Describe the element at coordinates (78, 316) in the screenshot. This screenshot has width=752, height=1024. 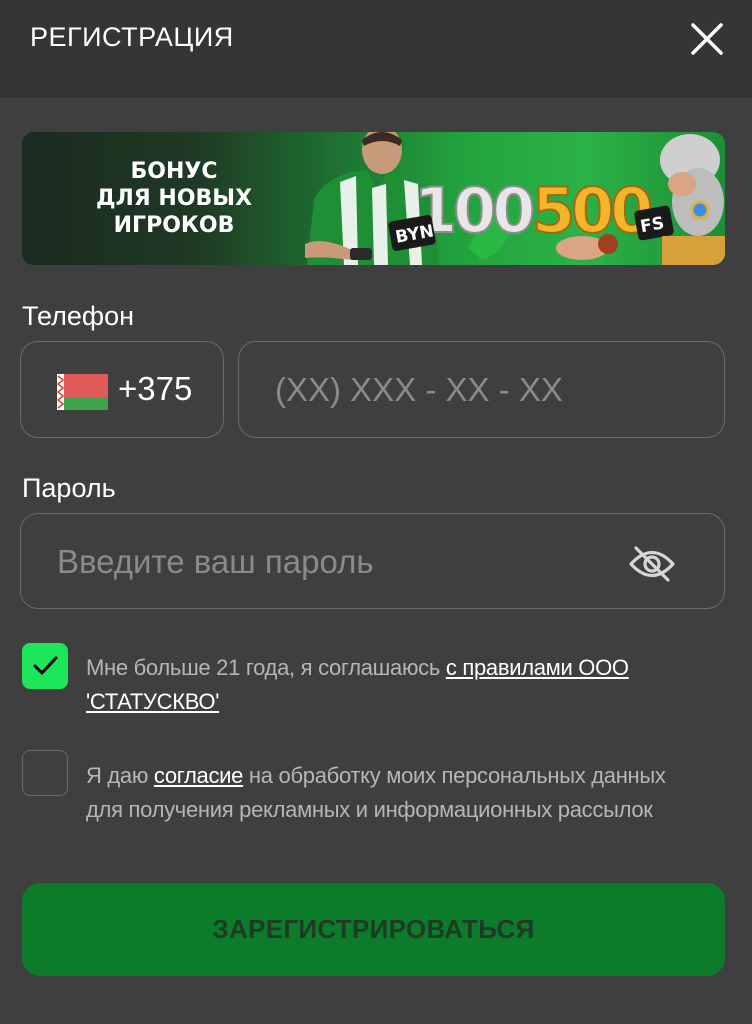
I see `phone-label: Телефон` at that location.